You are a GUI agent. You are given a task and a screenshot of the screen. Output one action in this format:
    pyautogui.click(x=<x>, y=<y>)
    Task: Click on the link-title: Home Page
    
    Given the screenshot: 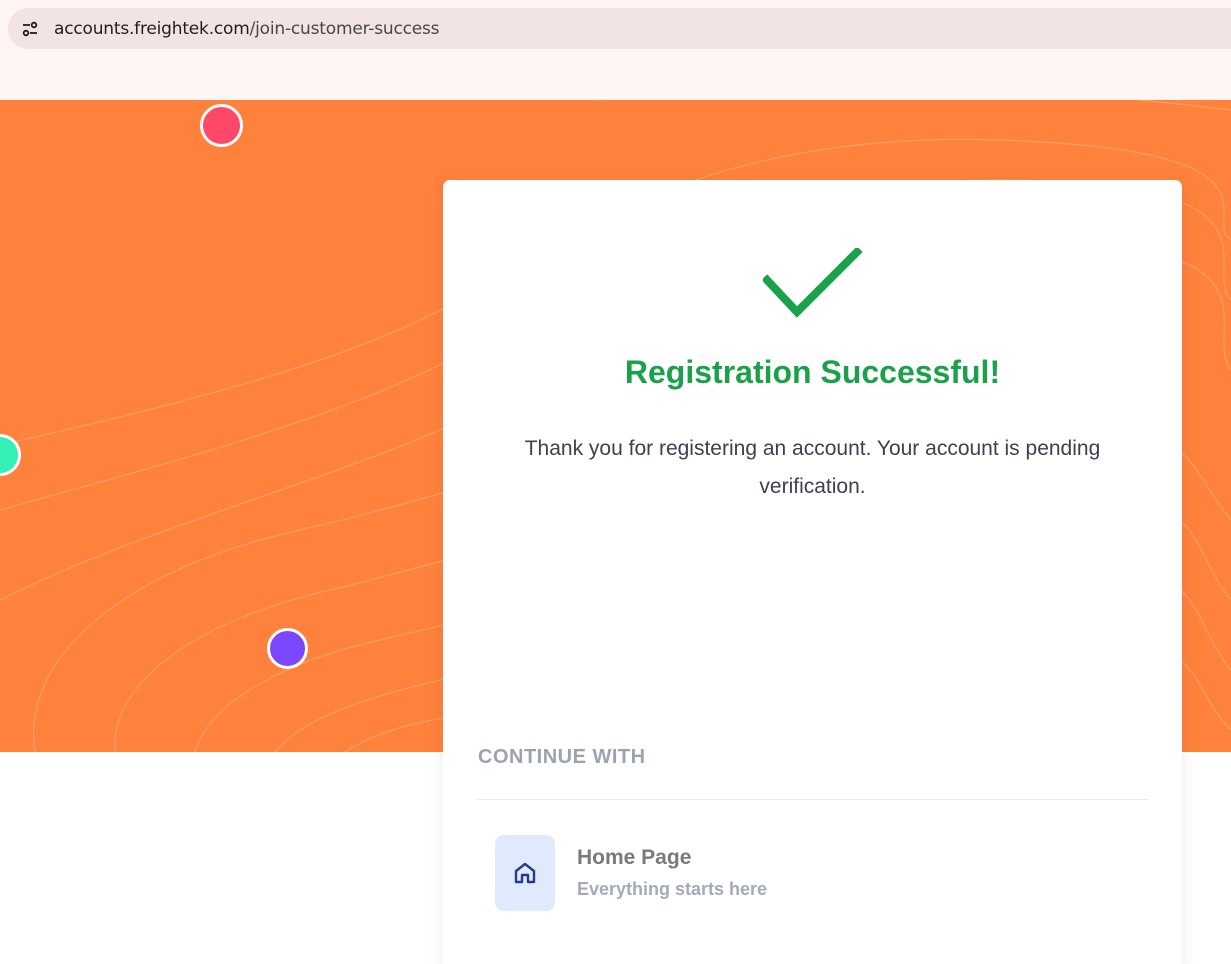 What is the action you would take?
    pyautogui.click(x=634, y=857)
    